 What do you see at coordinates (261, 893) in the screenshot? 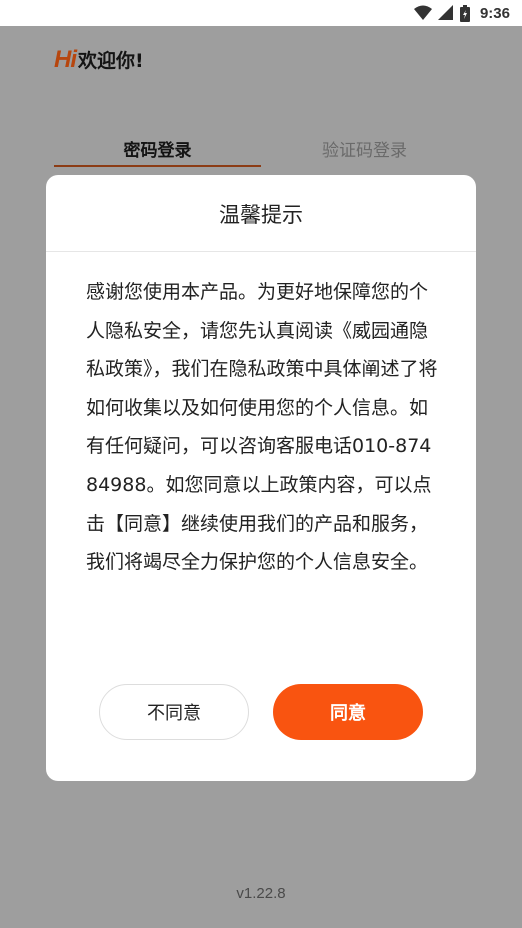
I see `app-version: v1.22.8` at bounding box center [261, 893].